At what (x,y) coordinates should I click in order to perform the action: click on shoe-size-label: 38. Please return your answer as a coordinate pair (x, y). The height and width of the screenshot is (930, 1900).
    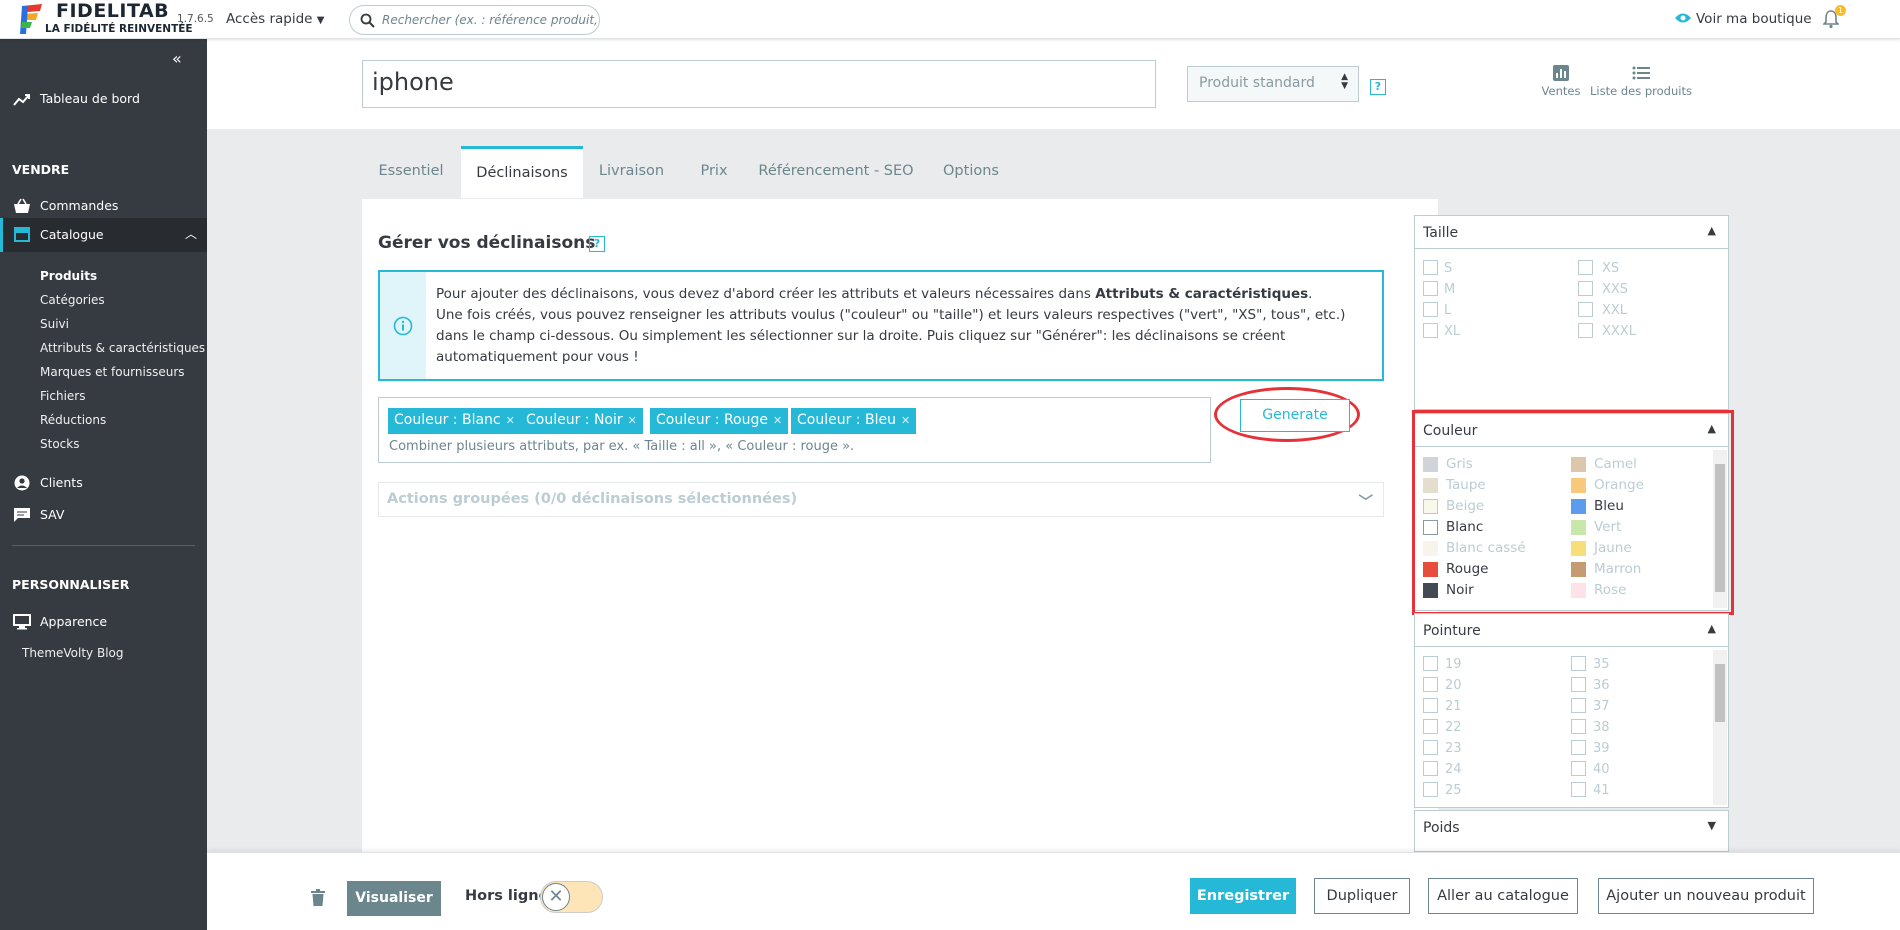
    Looking at the image, I should click on (1601, 727).